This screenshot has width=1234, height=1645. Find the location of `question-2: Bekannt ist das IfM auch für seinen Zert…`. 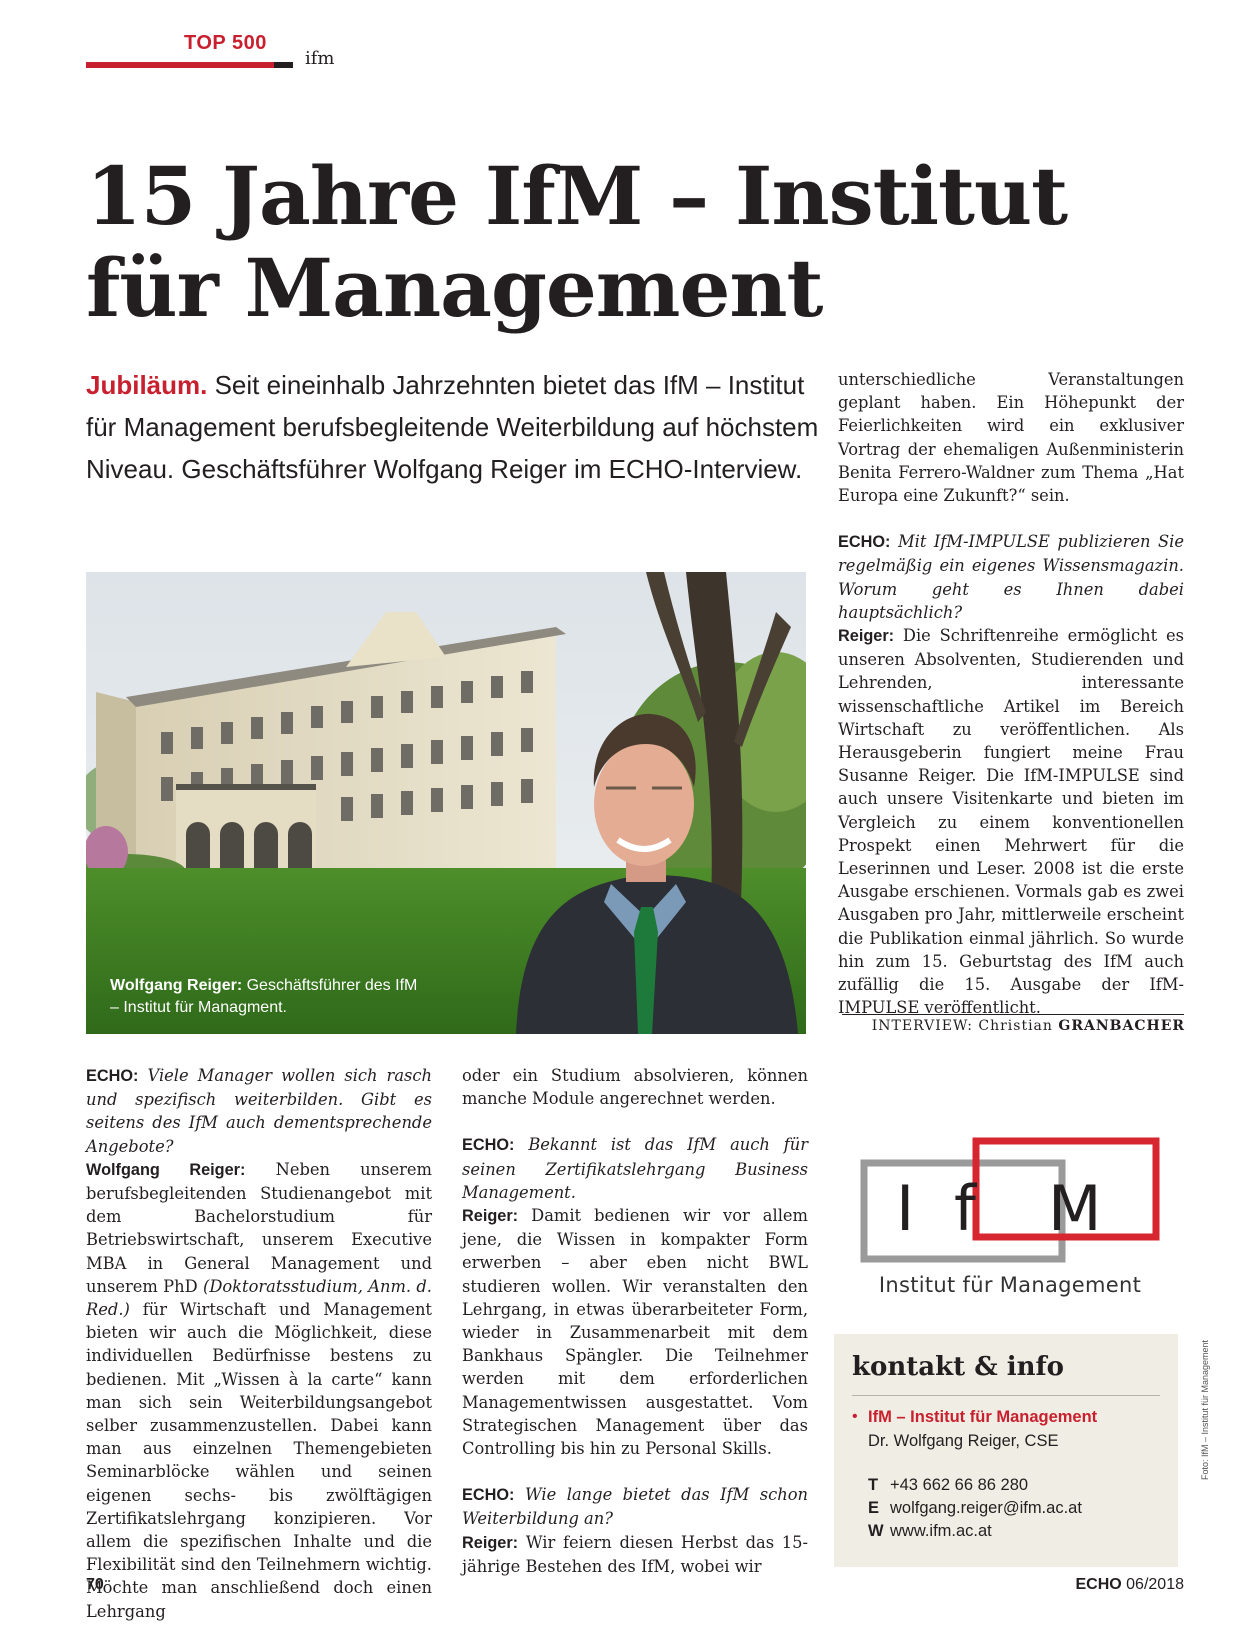

question-2: Bekannt ist das IfM auch für seinen Zert… is located at coordinates (635, 1168).